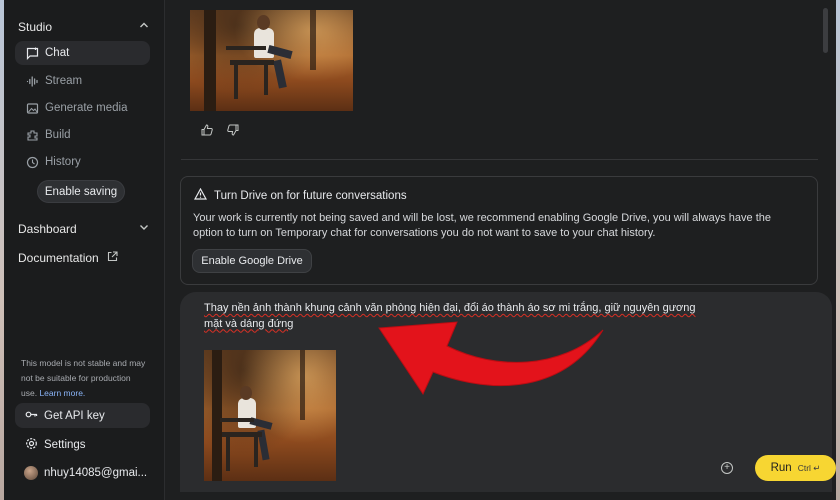  I want to click on media-icon, so click(32, 108).